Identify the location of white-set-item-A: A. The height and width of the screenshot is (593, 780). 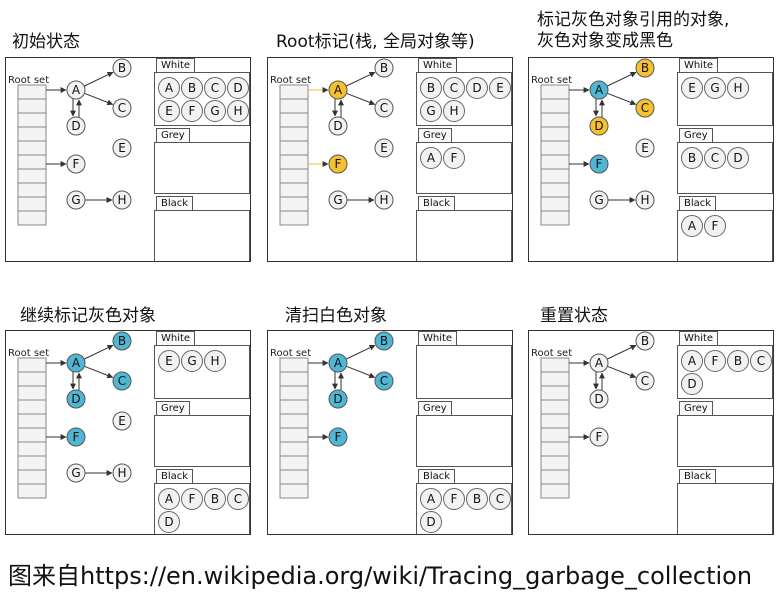
(169, 88).